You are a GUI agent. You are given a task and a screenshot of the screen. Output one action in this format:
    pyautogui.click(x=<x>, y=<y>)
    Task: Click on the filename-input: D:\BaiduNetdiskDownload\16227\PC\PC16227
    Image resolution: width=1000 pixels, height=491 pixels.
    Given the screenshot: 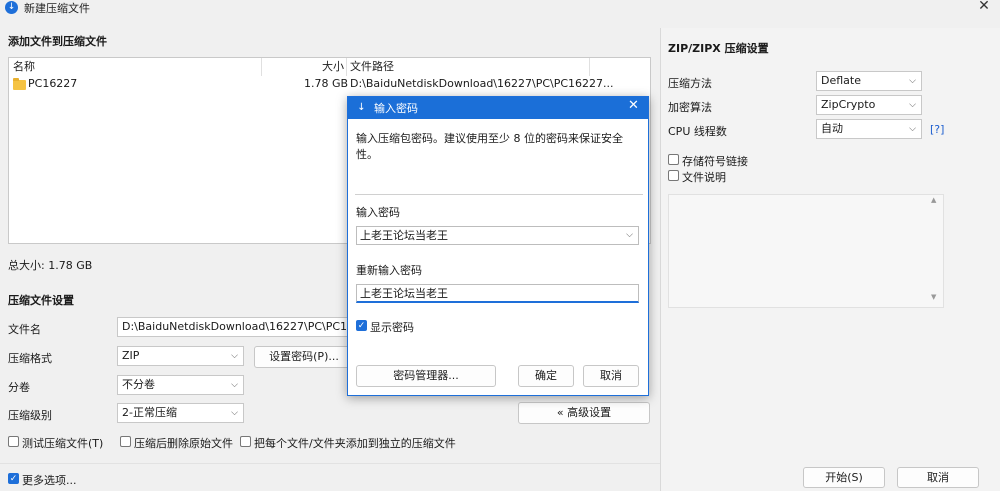 What is the action you would take?
    pyautogui.click(x=234, y=327)
    